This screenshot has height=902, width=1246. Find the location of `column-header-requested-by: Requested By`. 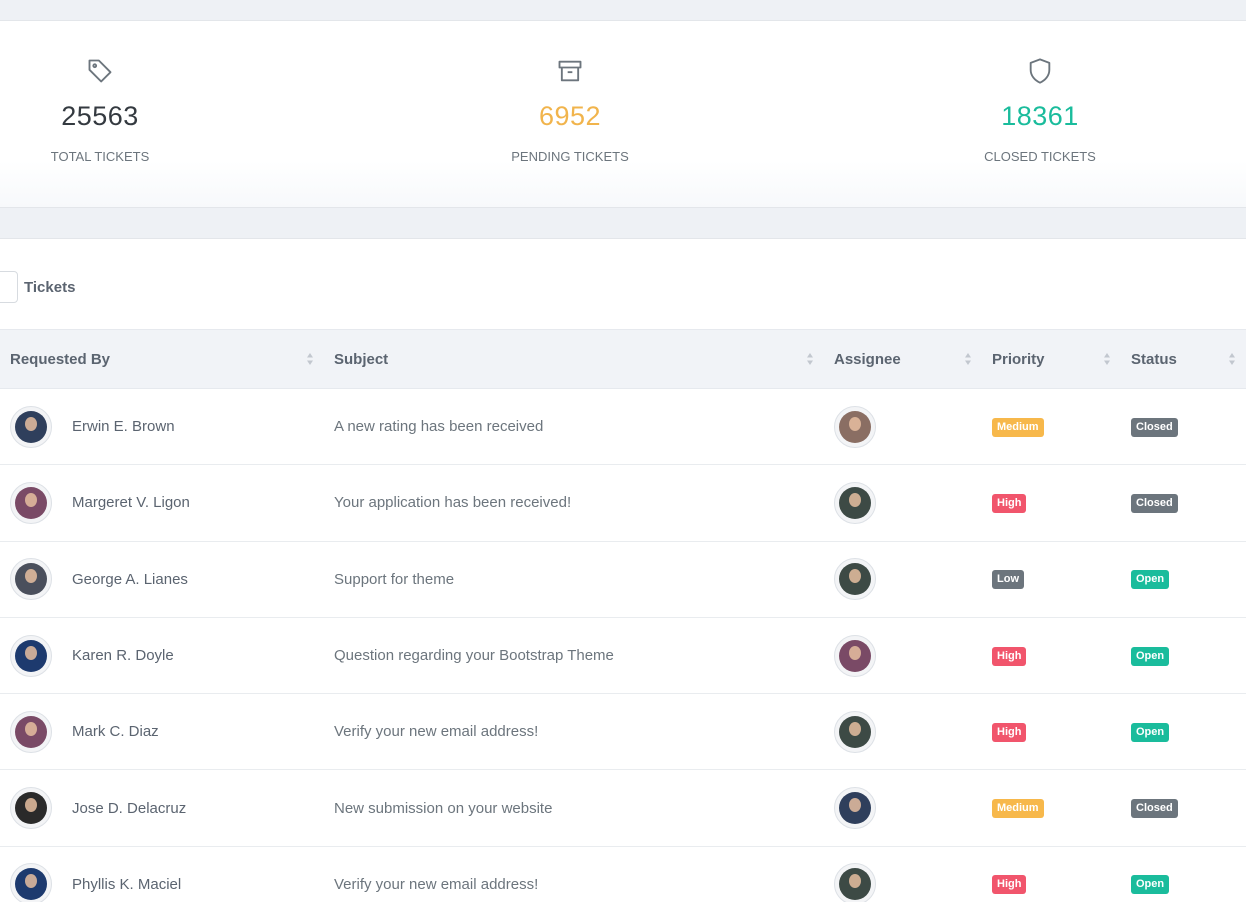

column-header-requested-by: Requested By is located at coordinates (162, 359).